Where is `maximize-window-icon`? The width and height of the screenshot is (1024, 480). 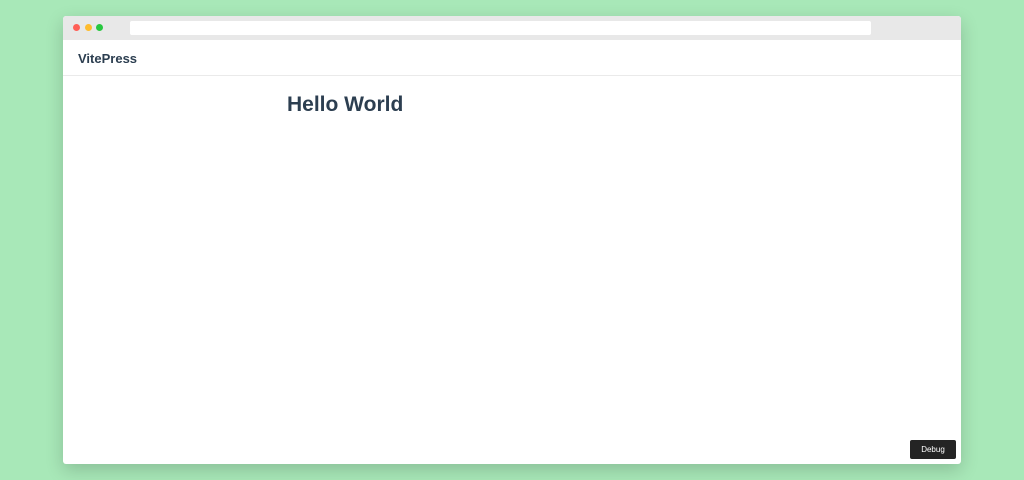 maximize-window-icon is located at coordinates (99, 27).